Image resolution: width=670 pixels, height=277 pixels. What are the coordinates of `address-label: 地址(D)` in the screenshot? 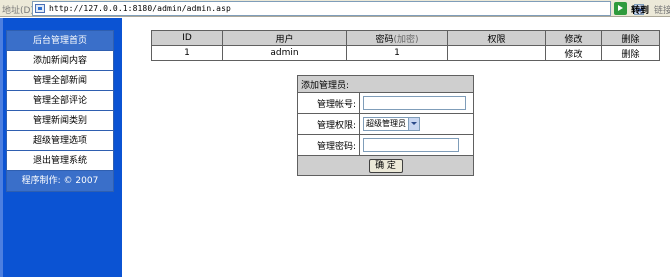 It's located at (18, 11).